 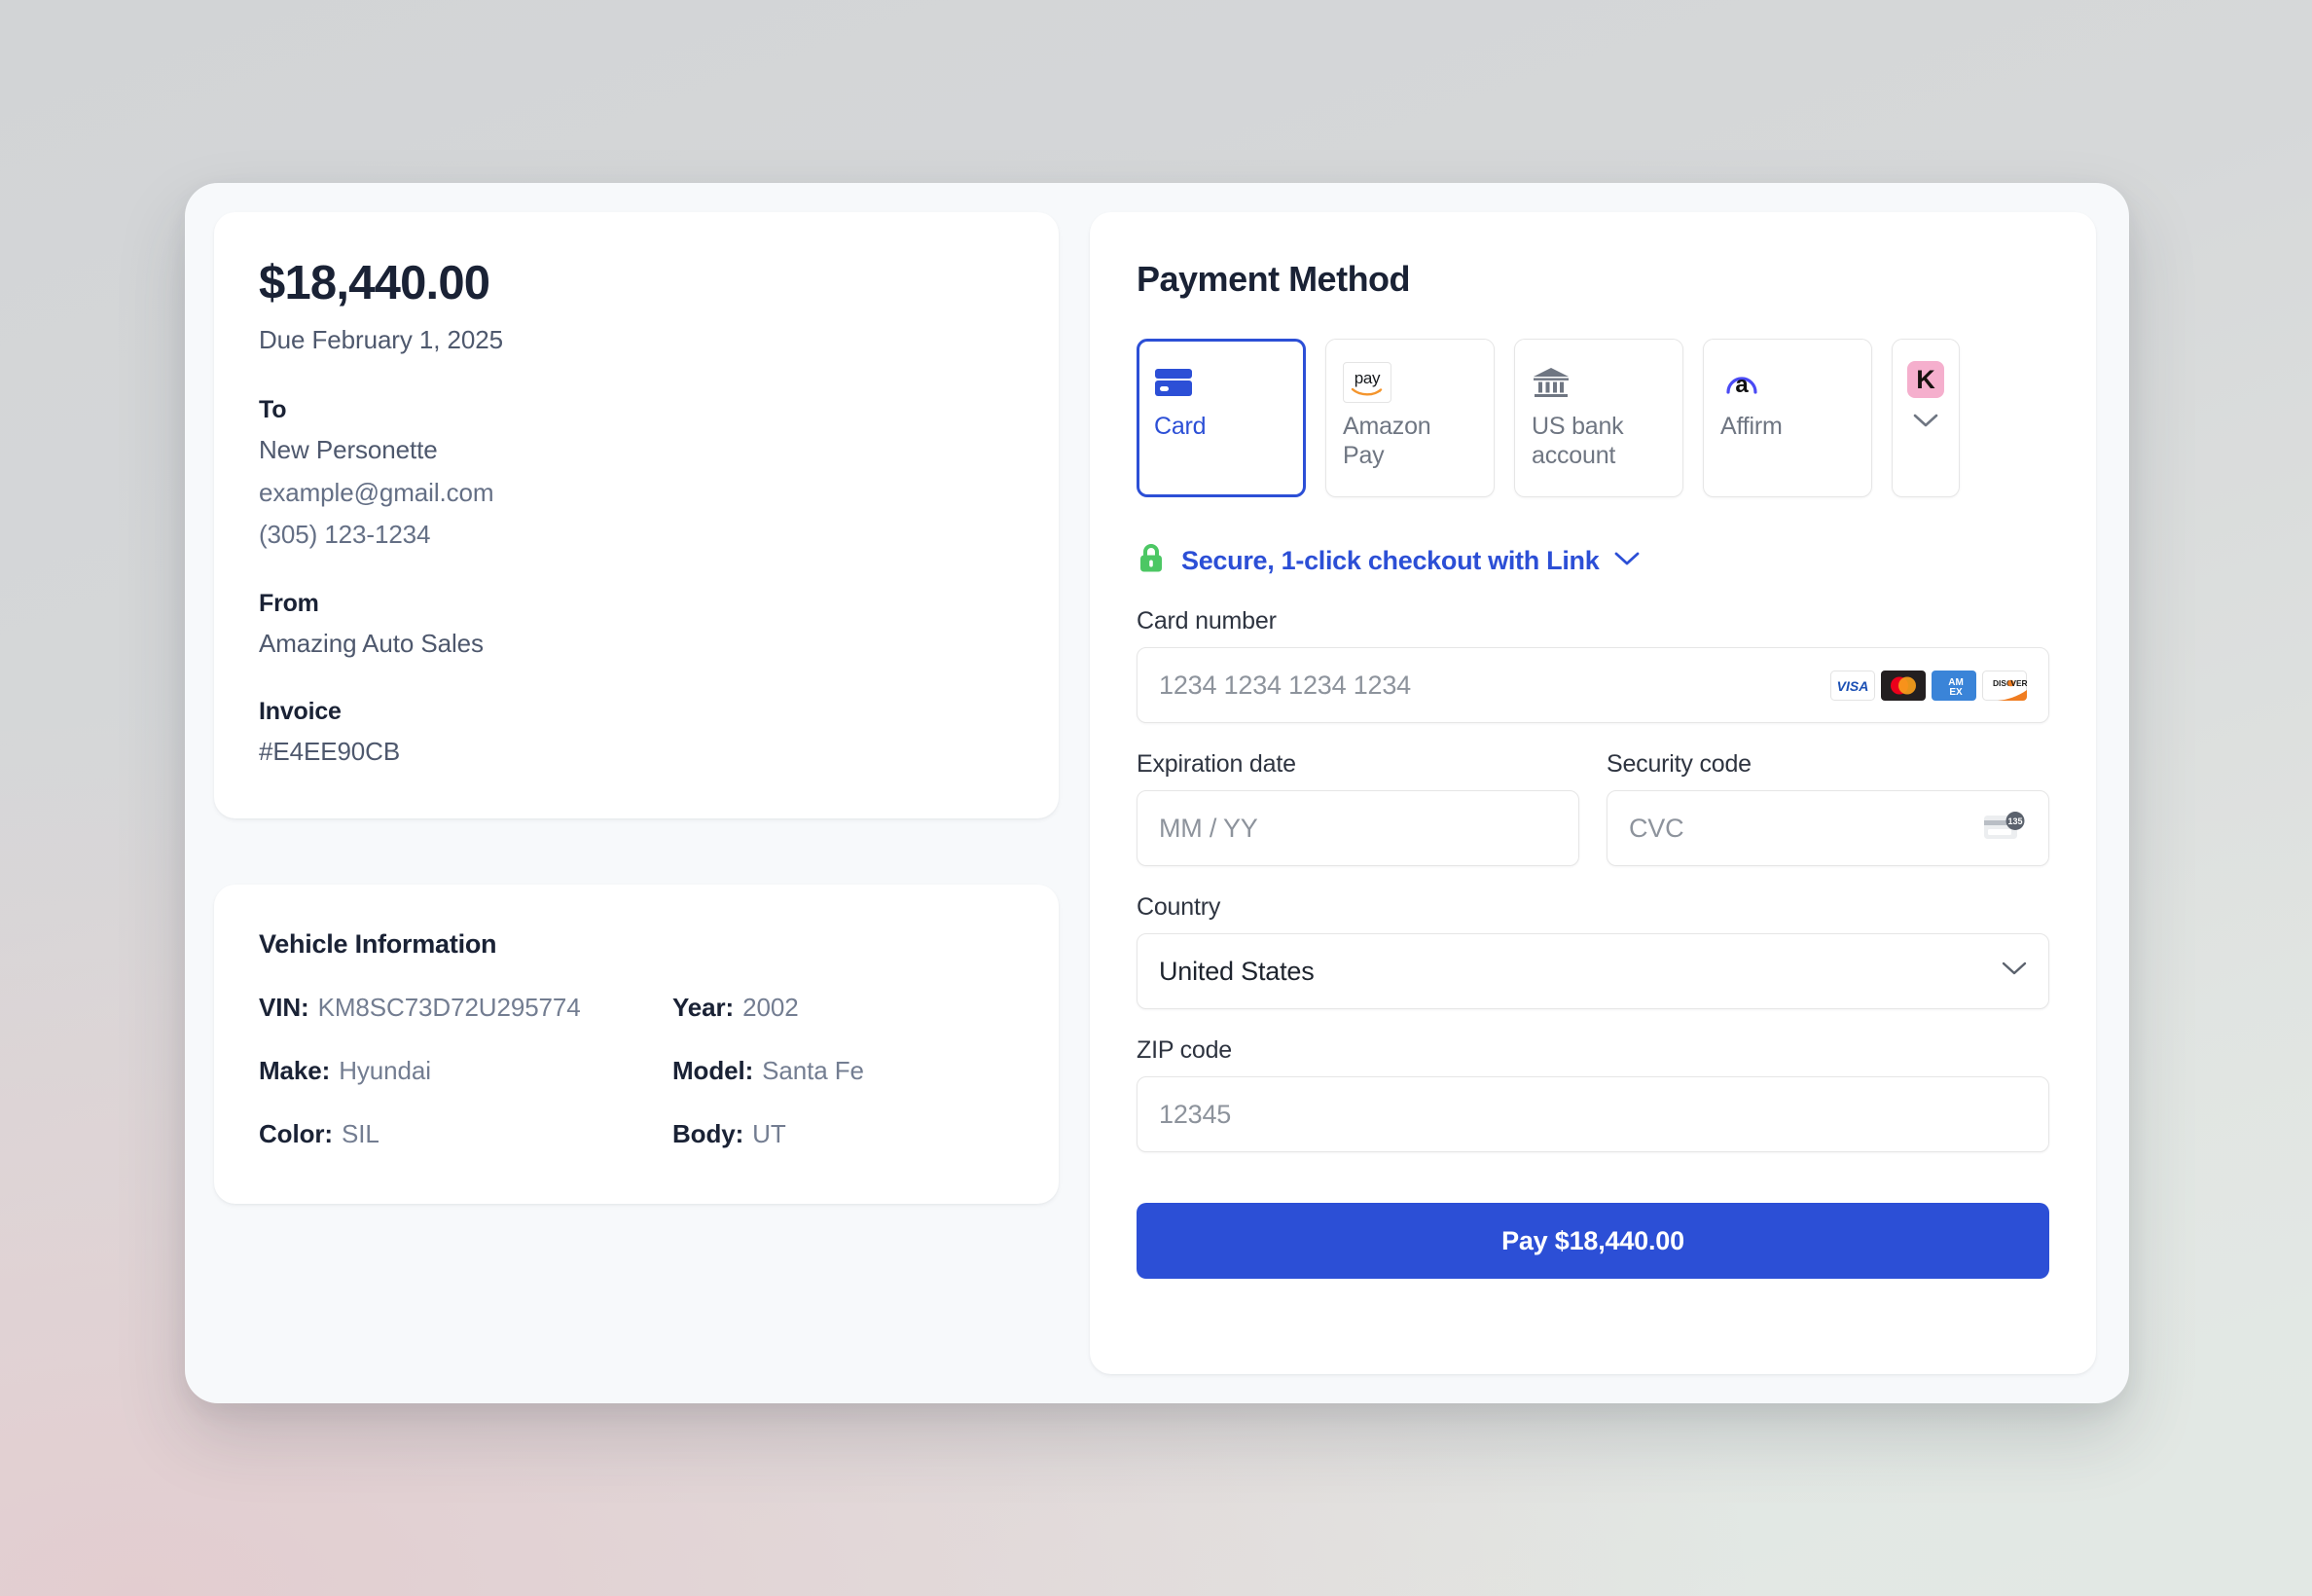 What do you see at coordinates (2004, 829) in the screenshot?
I see `cvc-card-icon: 135` at bounding box center [2004, 829].